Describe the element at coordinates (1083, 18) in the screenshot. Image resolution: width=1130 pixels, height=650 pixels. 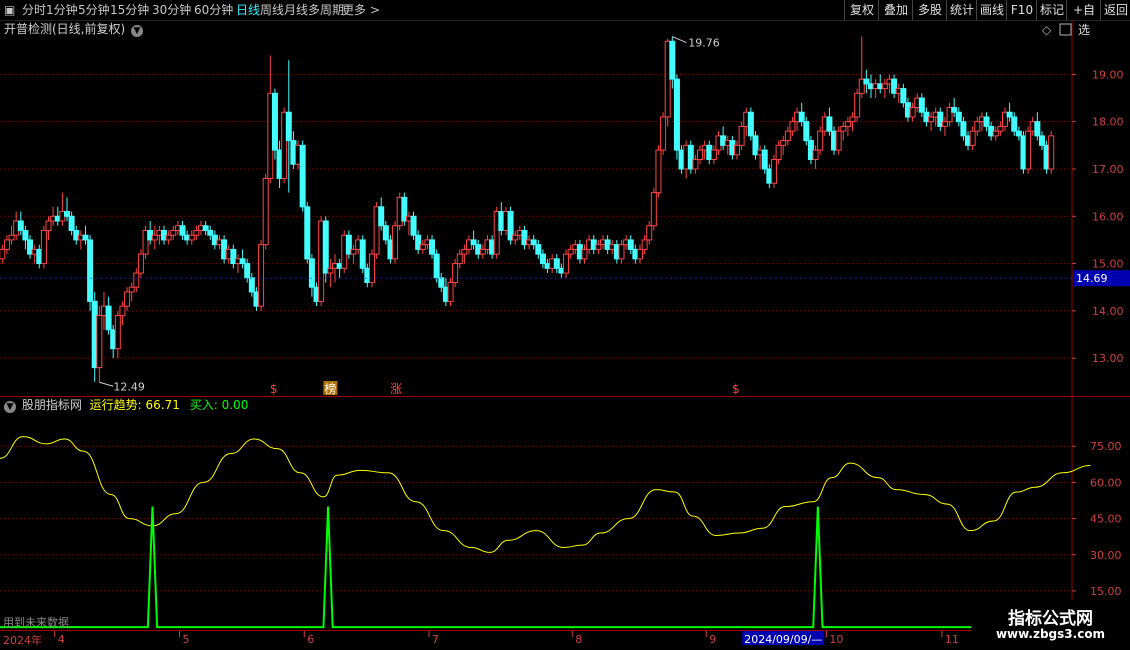
I see `toolbar-button-7: +自选` at that location.